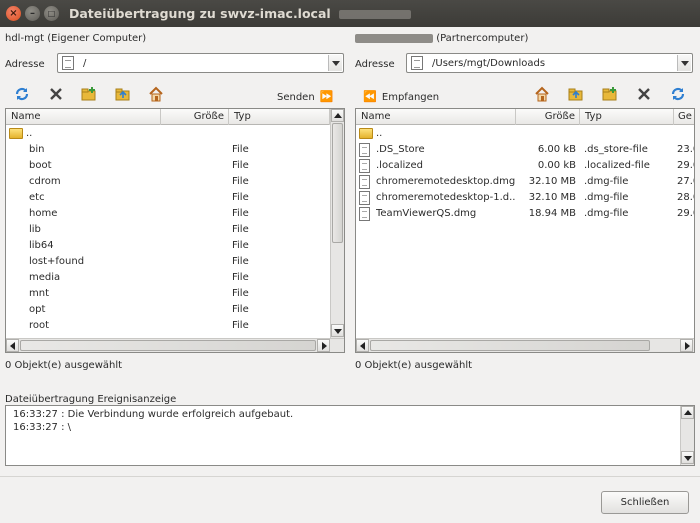 The image size is (700, 523). I want to click on remote-address-label: Adresse, so click(375, 64).